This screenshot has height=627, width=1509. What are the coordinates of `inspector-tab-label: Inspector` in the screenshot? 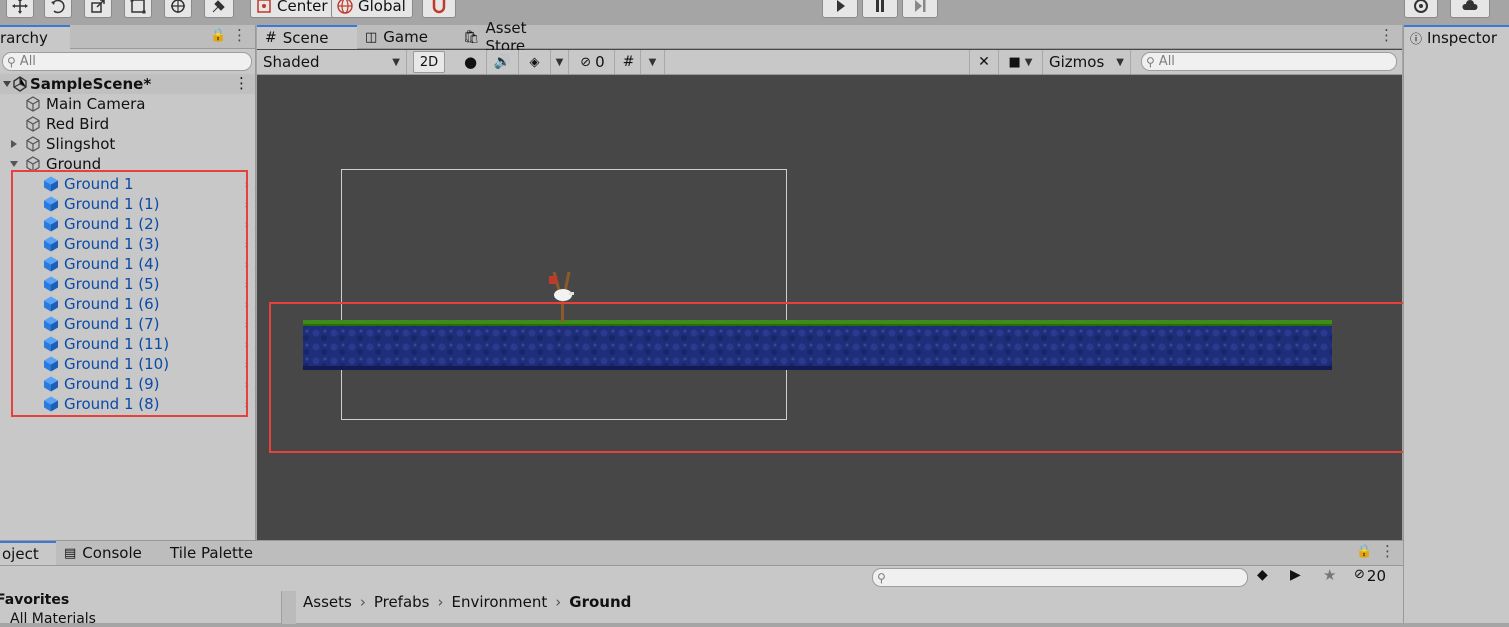 It's located at (1462, 38).